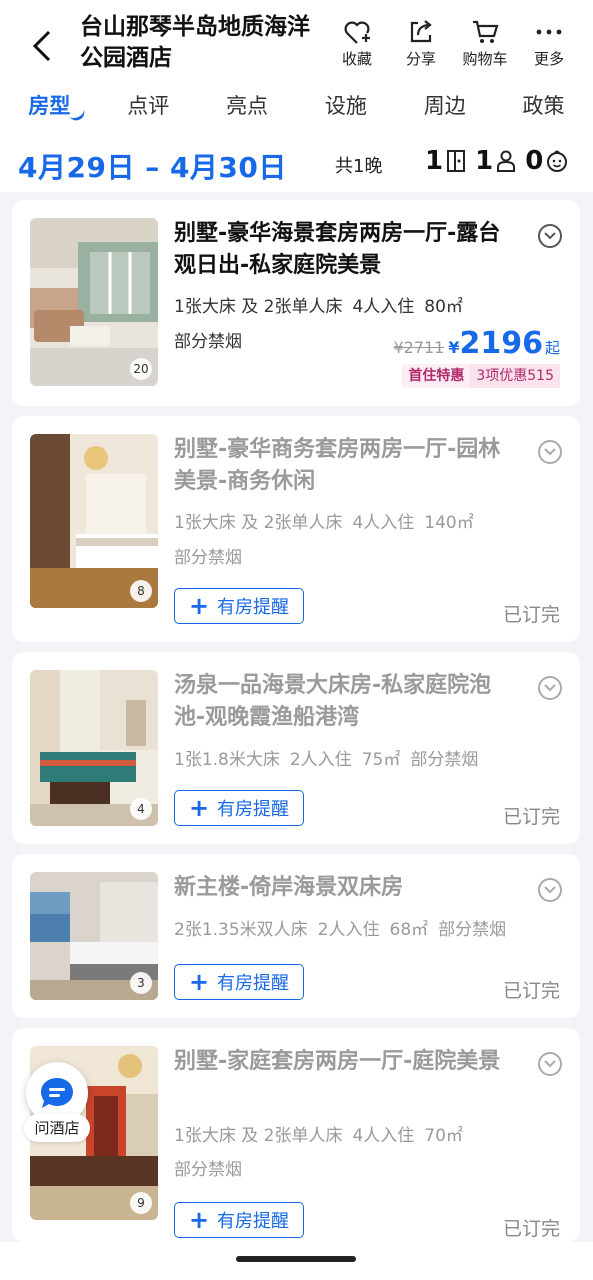 The image size is (593, 1280). I want to click on home-indicator, so click(296, 1259).